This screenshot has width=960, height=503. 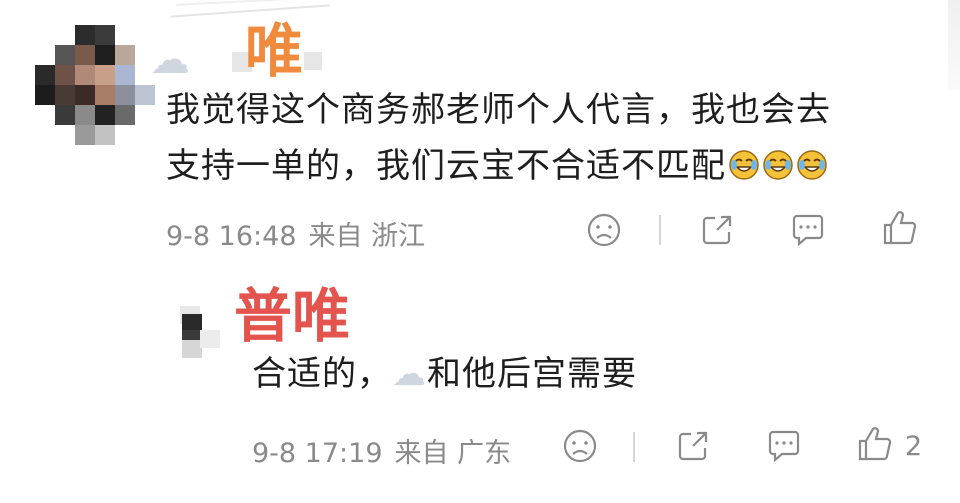 I want to click on reply-username: 普唯, so click(x=292, y=316).